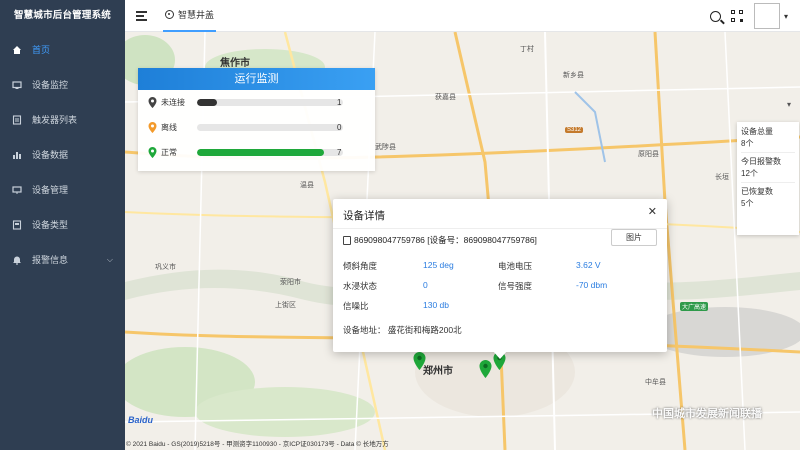 Image resolution: width=800 pixels, height=450 pixels. What do you see at coordinates (141, 16) in the screenshot?
I see `menu-toggle-icon` at bounding box center [141, 16].